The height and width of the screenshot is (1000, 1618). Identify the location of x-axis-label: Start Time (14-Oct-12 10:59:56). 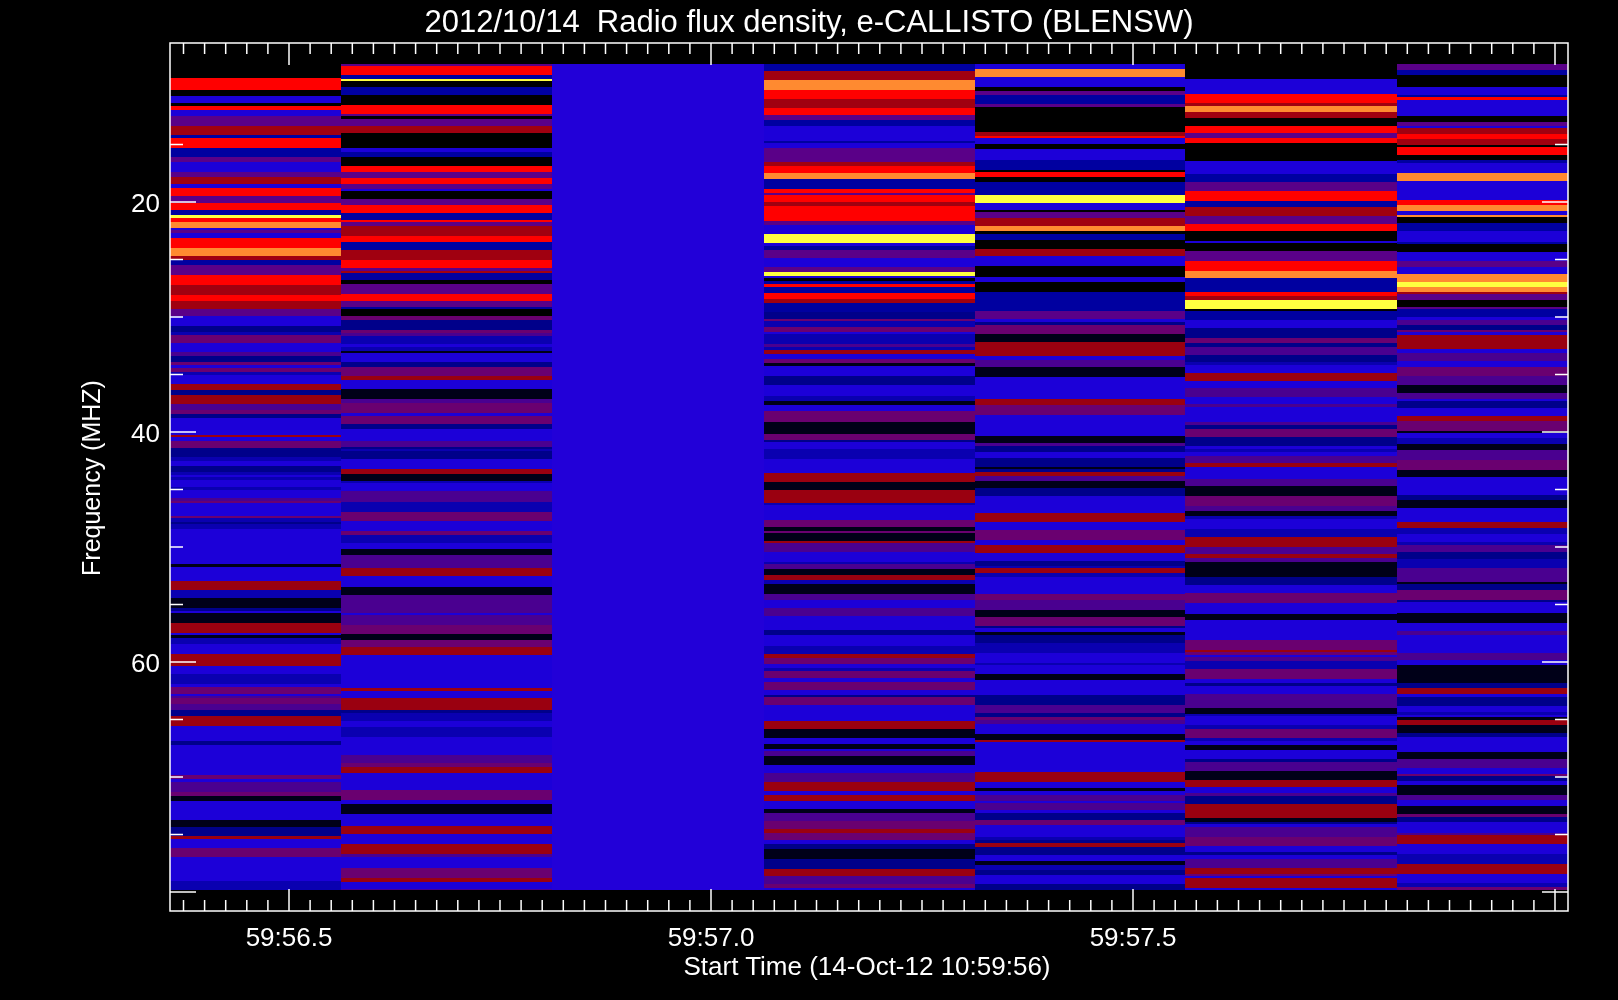
(867, 966).